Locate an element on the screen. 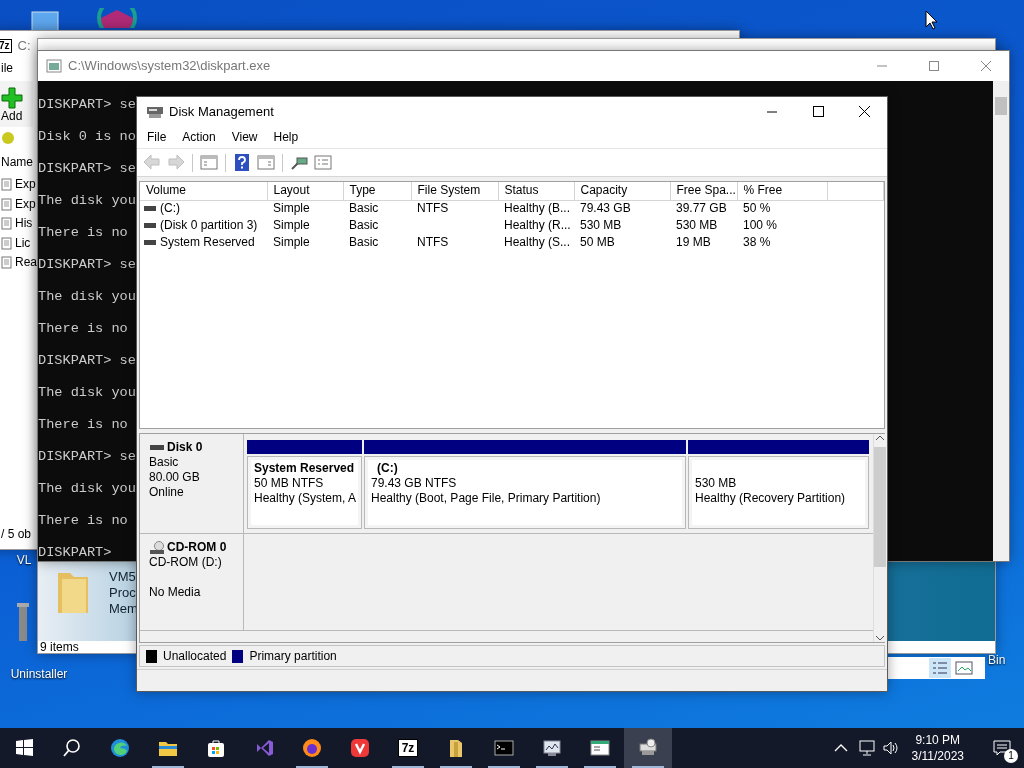 Image resolution: width=1024 pixels, height=768 pixels. file-name: His is located at coordinates (24, 224).